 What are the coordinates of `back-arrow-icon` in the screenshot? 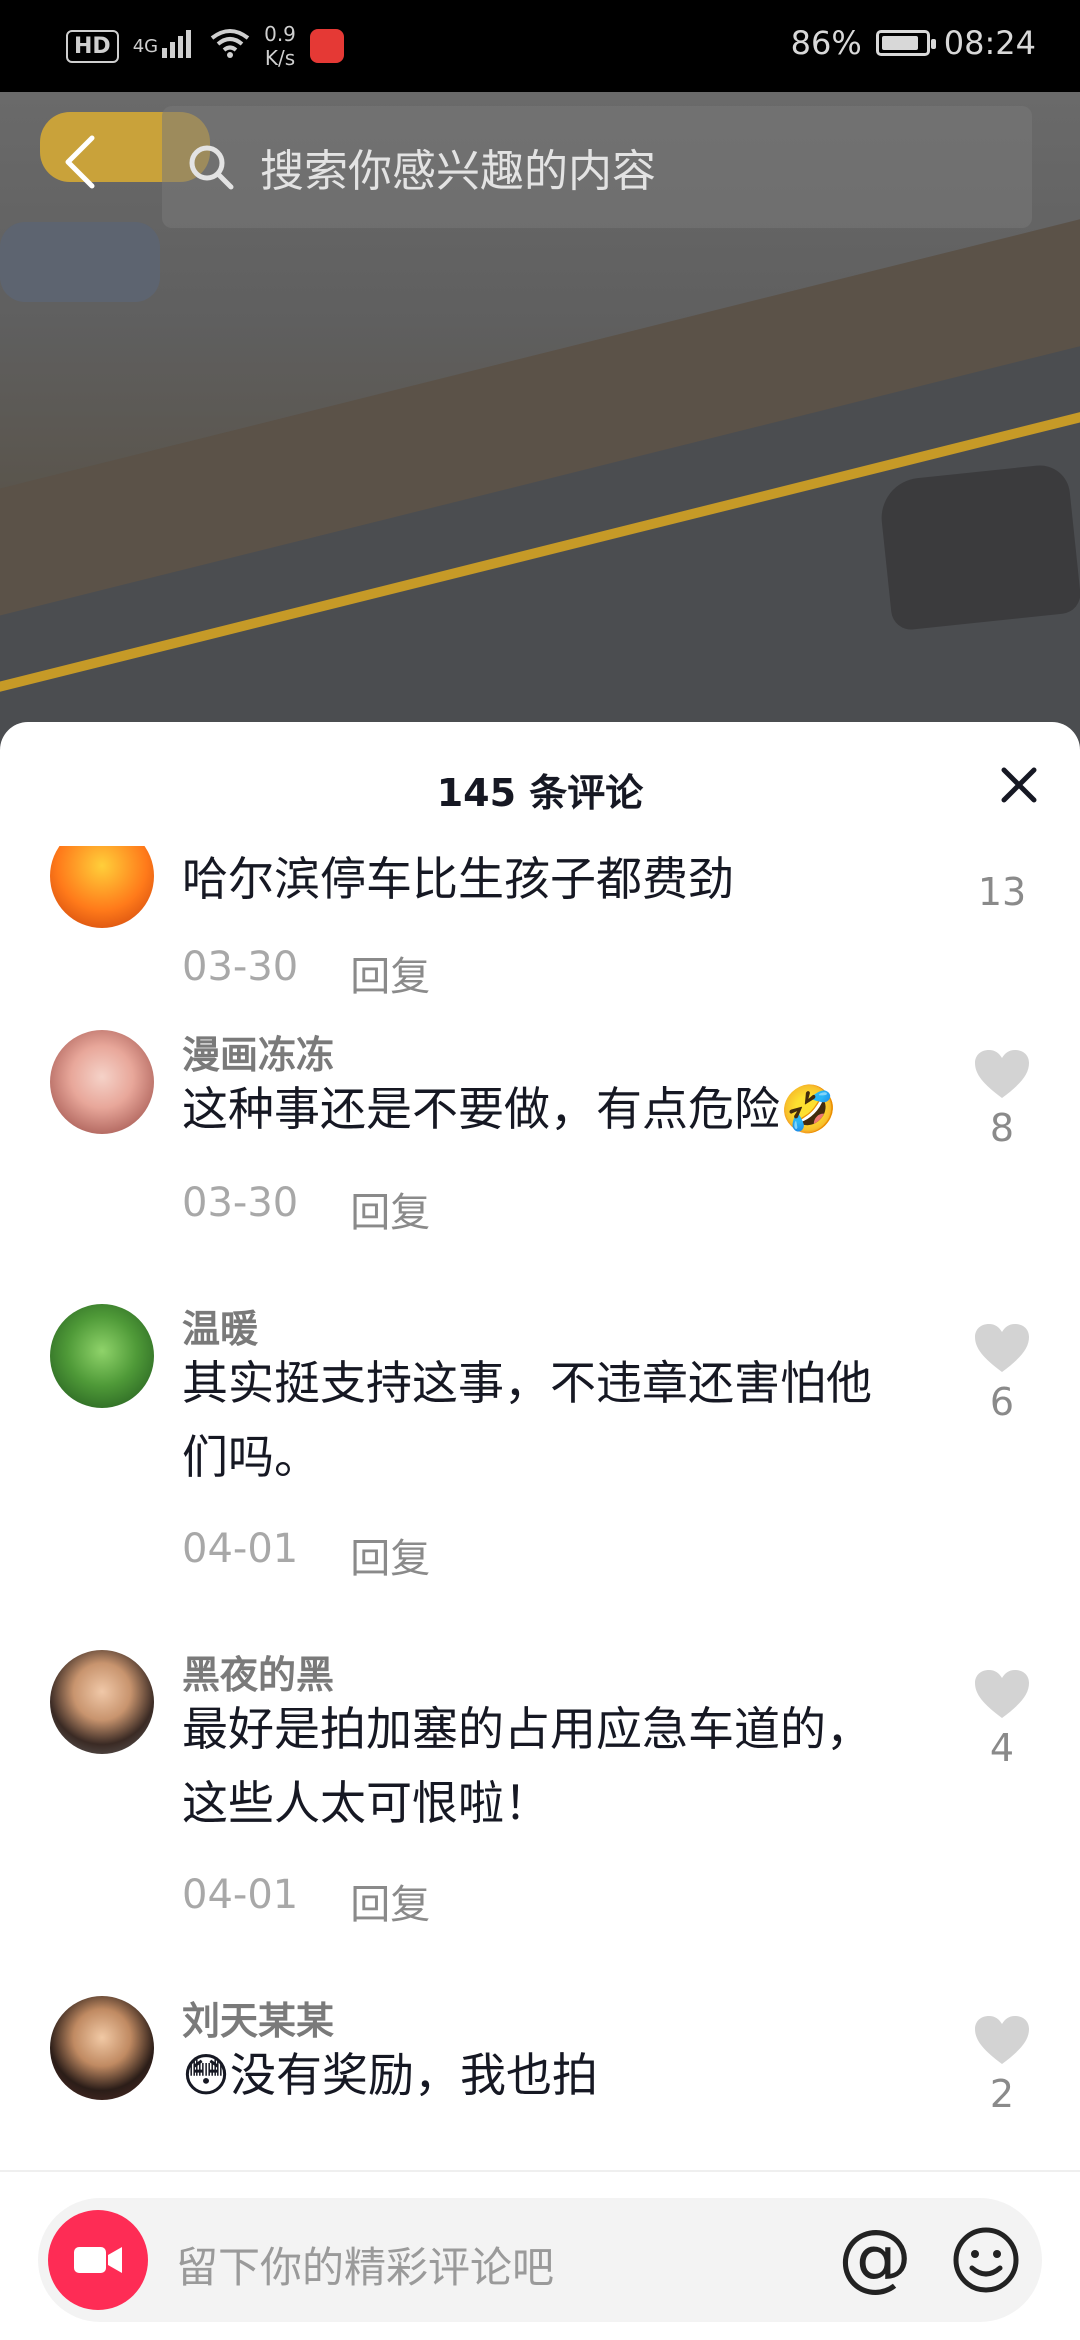 It's located at (80, 162).